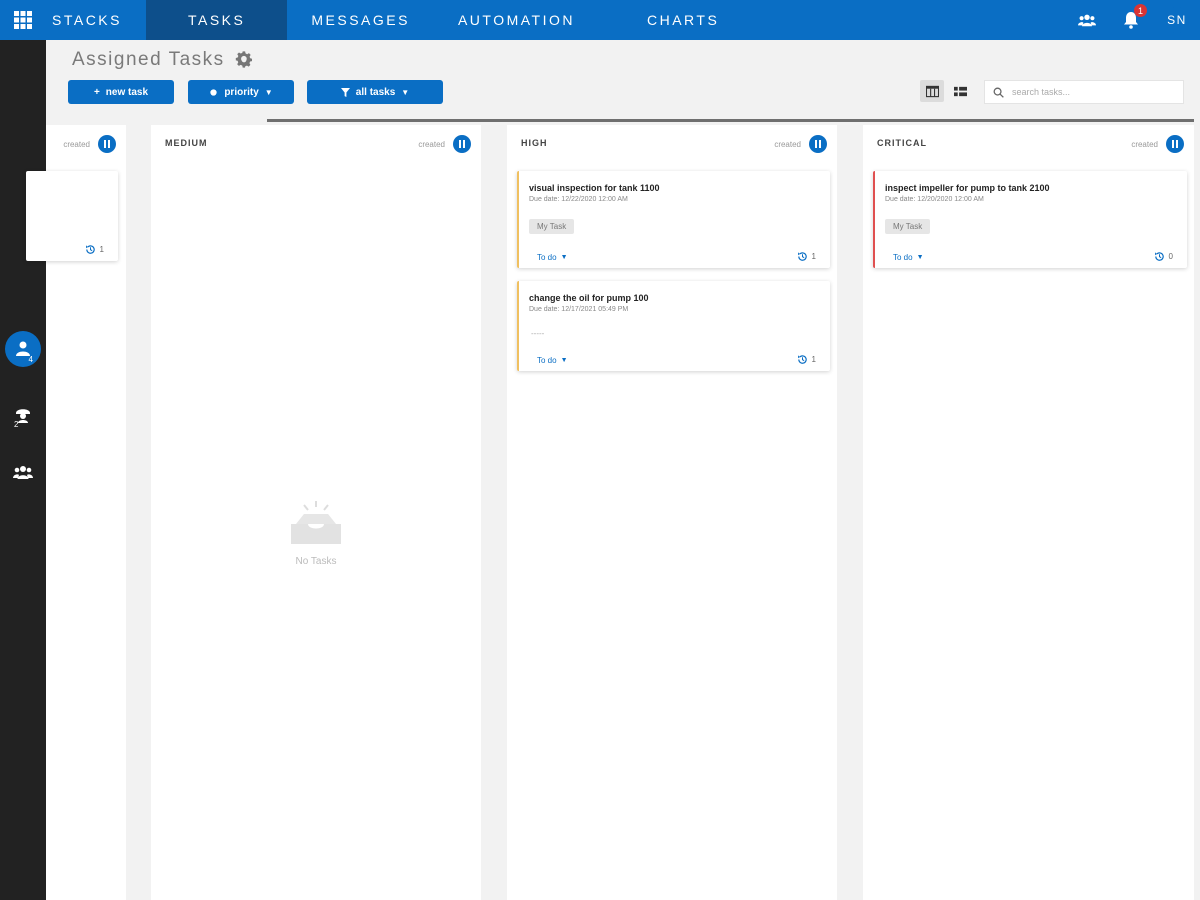 The width and height of the screenshot is (1200, 900). I want to click on rail-group-tasks: 2, so click(23, 414).